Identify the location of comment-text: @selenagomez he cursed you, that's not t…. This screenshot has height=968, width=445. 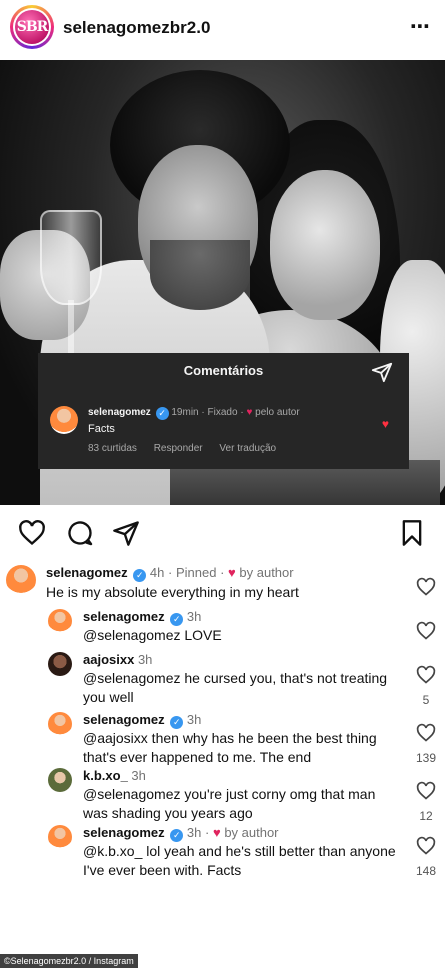
(235, 687).